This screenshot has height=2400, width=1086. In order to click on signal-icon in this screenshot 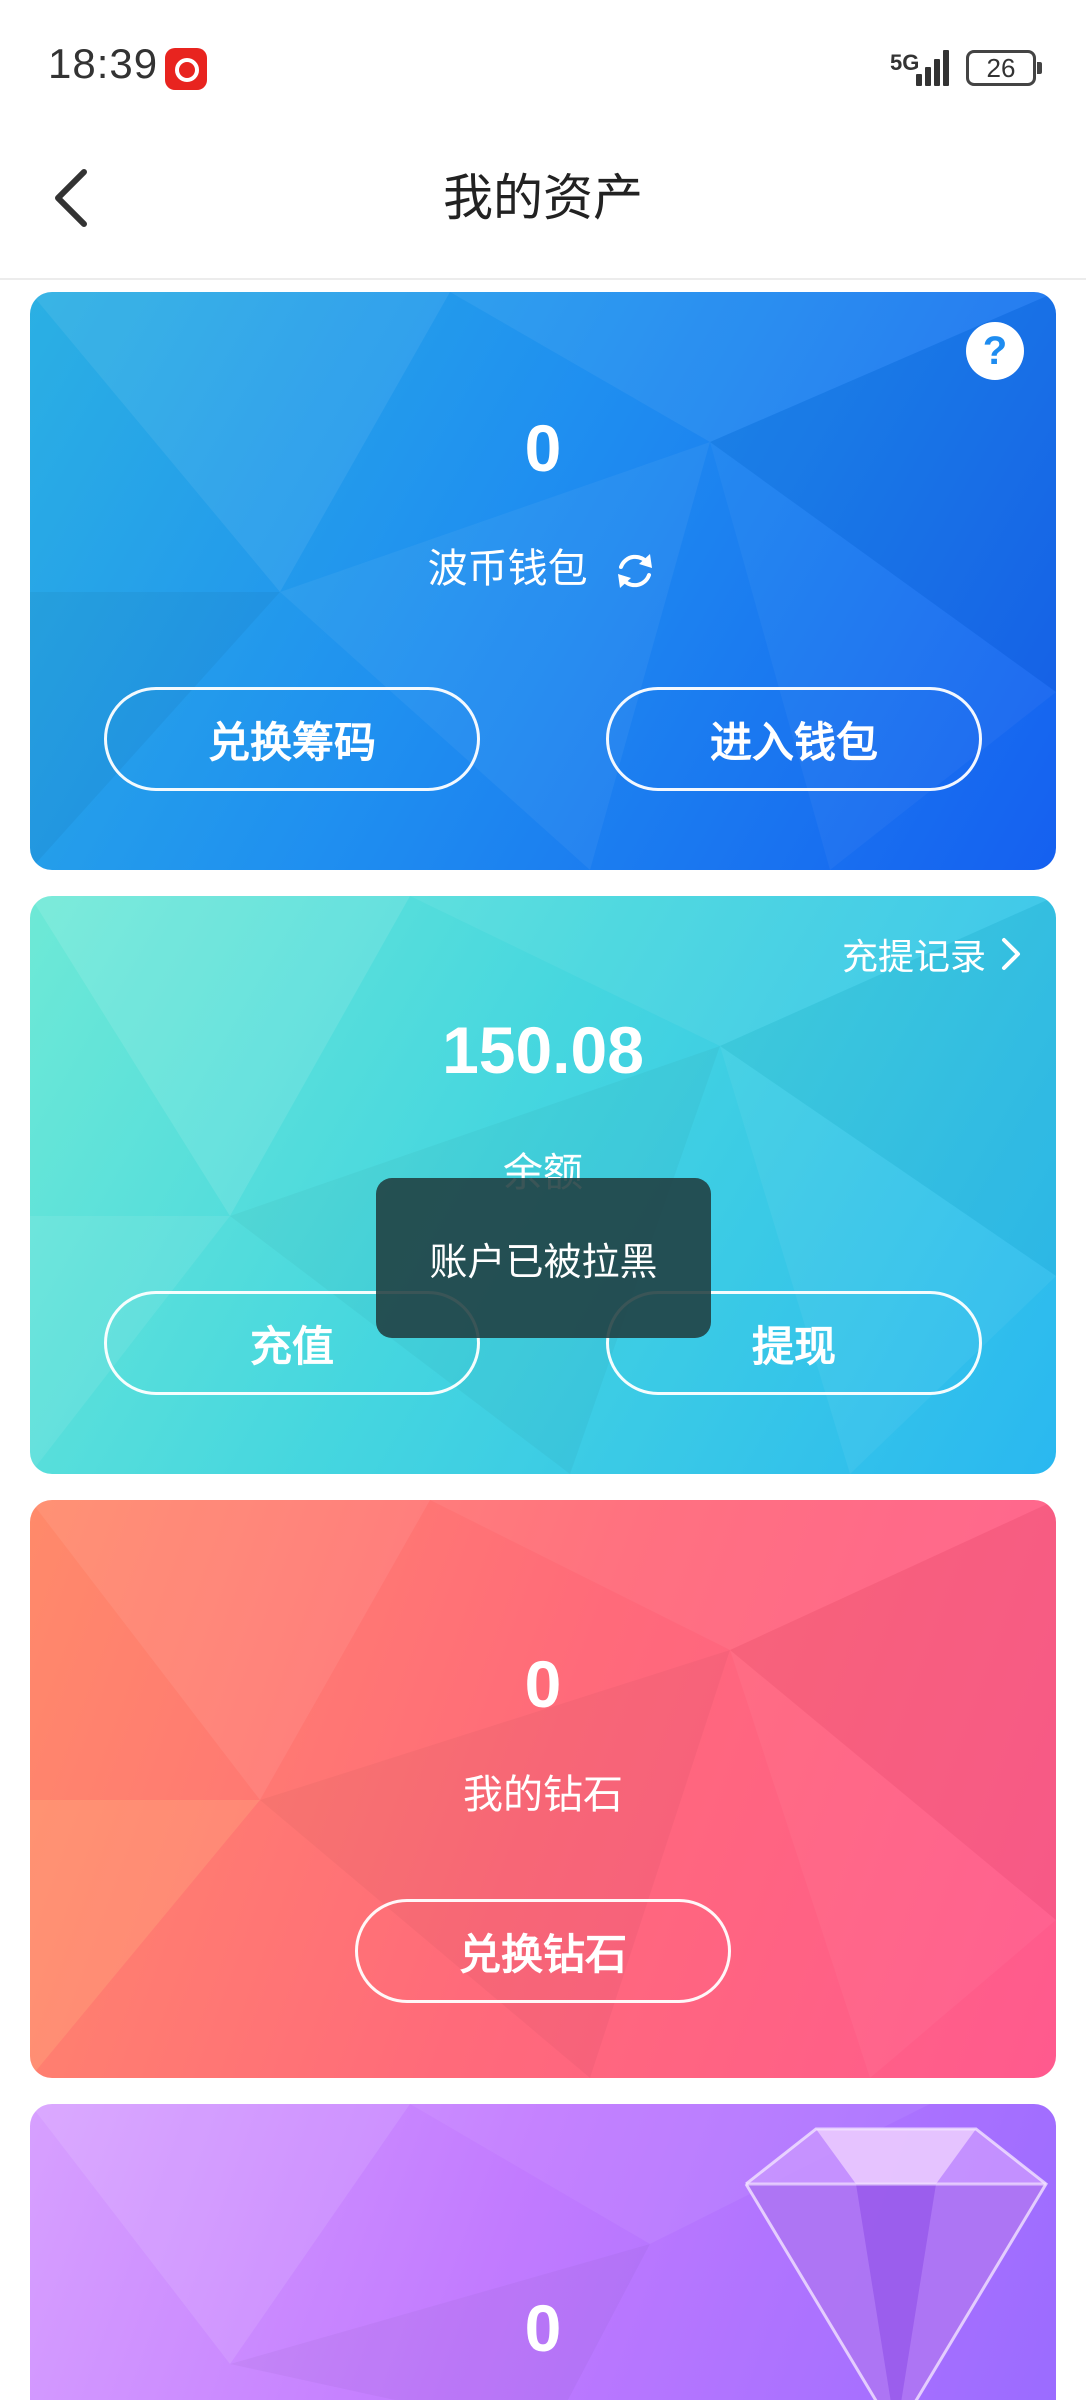, I will do `click(932, 66)`.